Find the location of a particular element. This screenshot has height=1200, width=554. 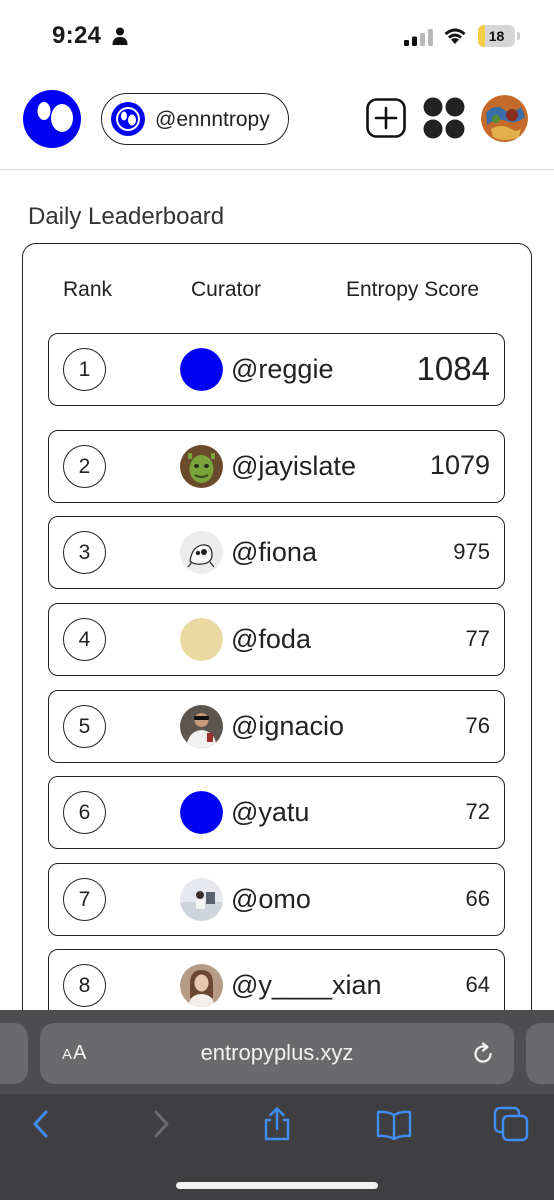

leaderboard-row: 7 @omo 66 is located at coordinates (276, 899).